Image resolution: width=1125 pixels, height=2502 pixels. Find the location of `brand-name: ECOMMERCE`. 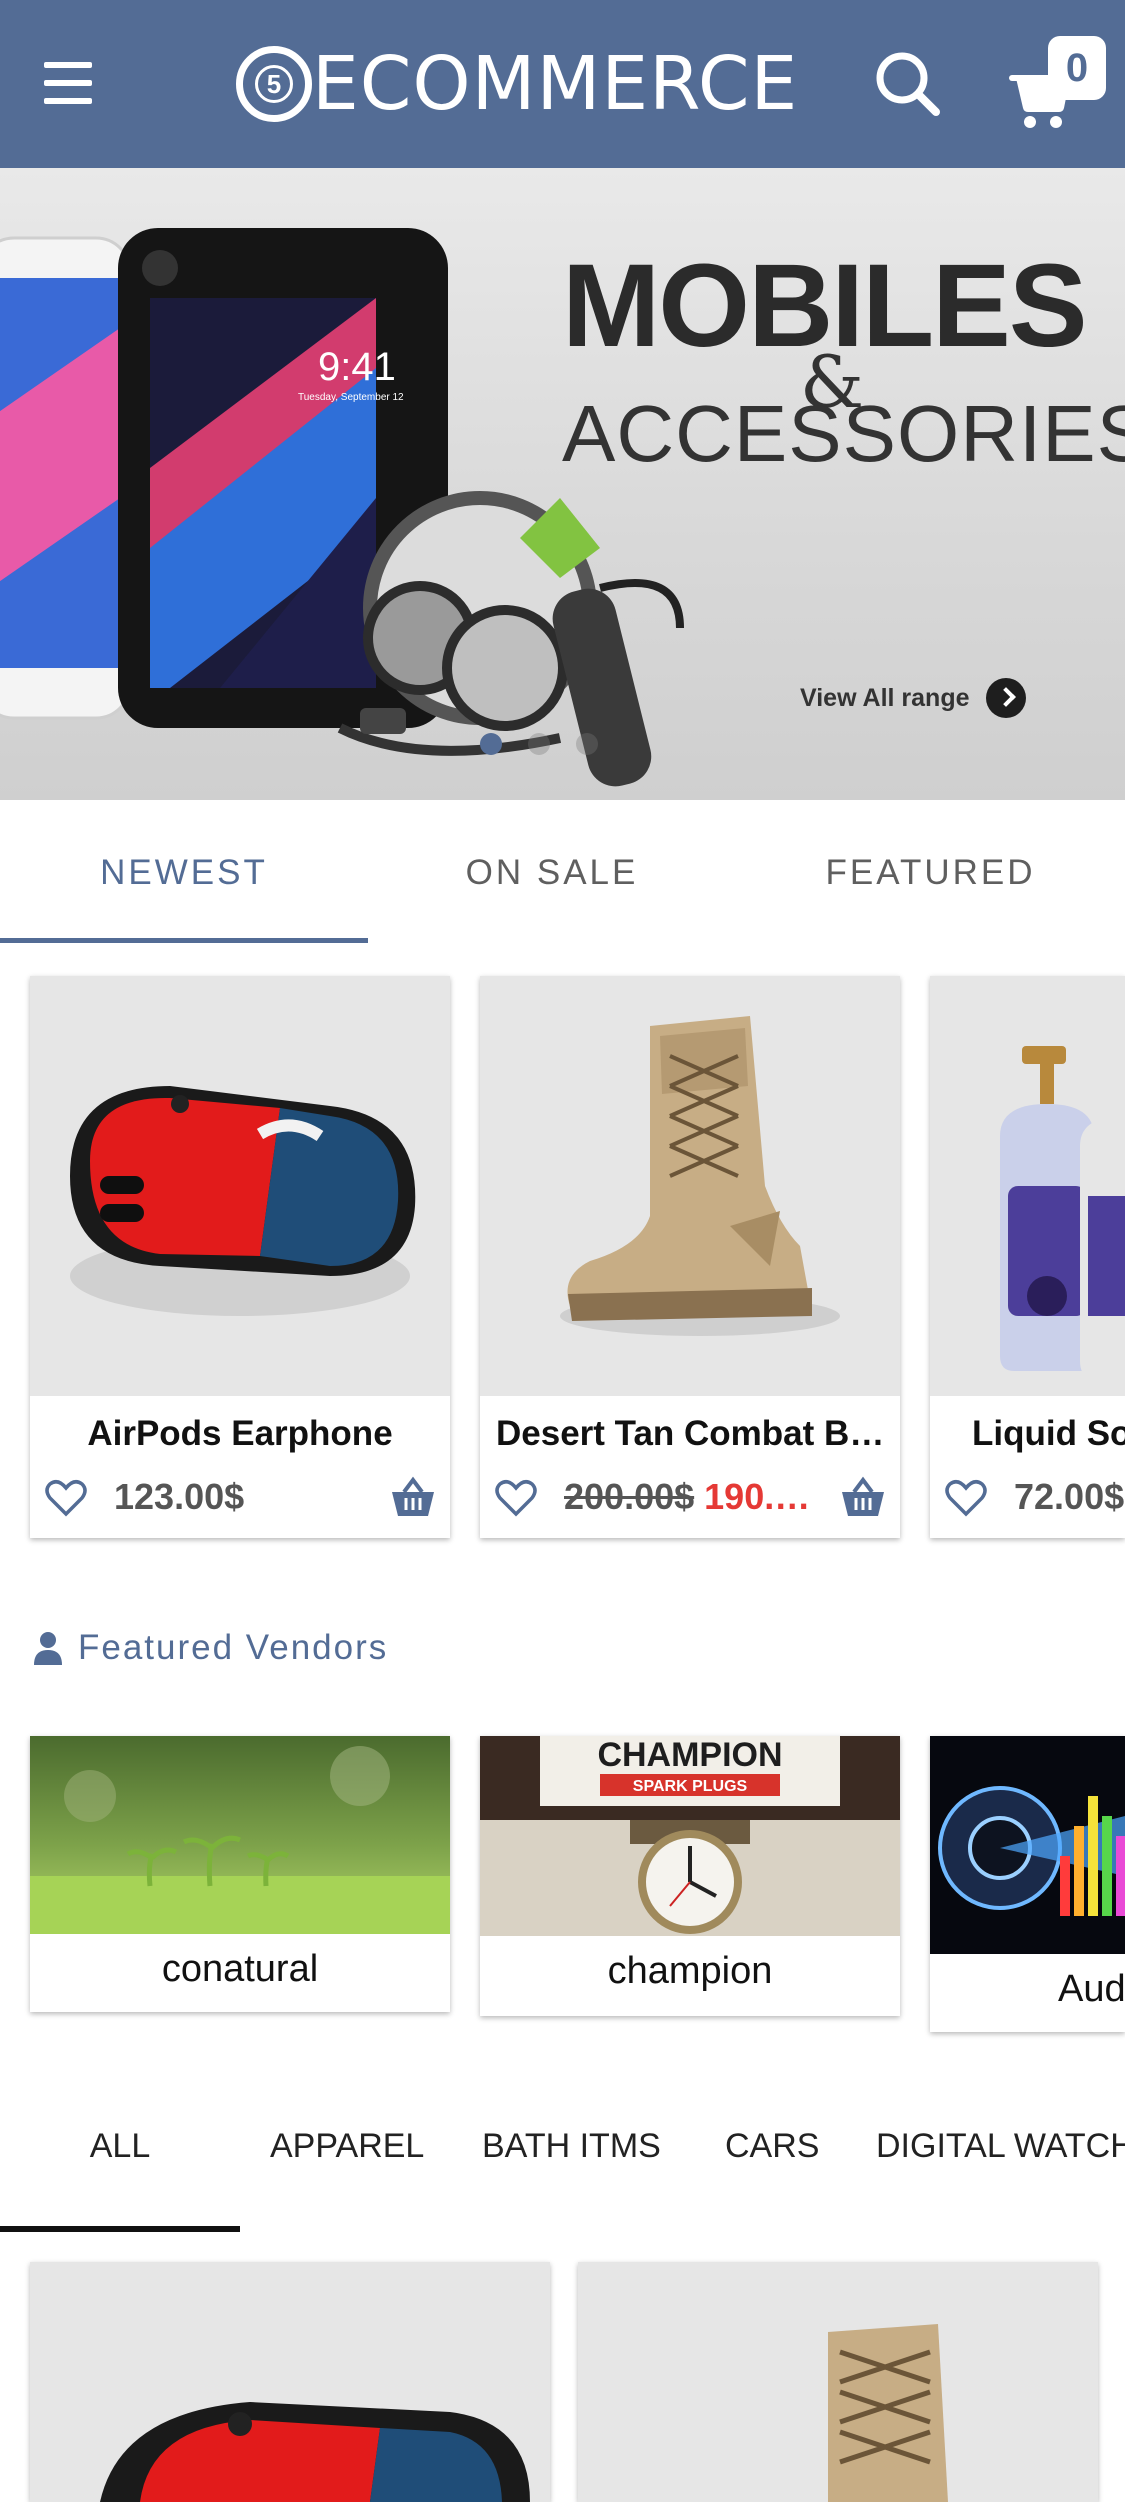

brand-name: ECOMMERCE is located at coordinates (555, 84).